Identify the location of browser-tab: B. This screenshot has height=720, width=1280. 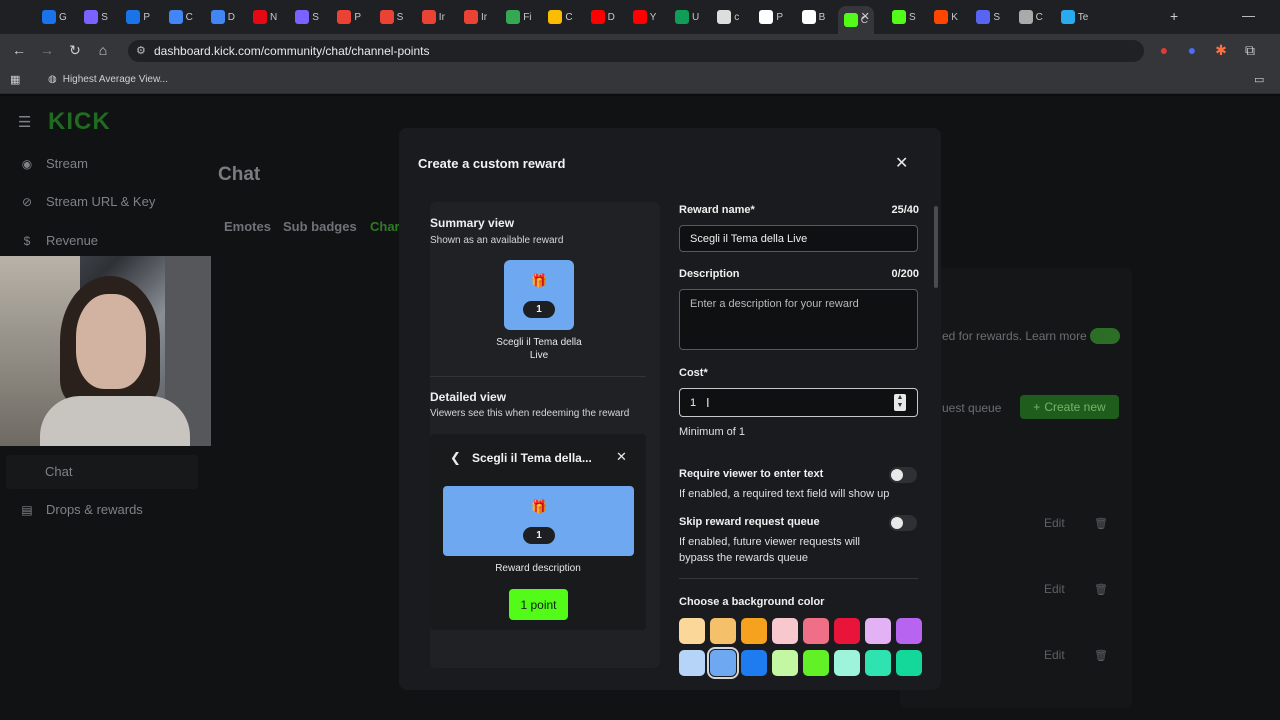
(813, 17).